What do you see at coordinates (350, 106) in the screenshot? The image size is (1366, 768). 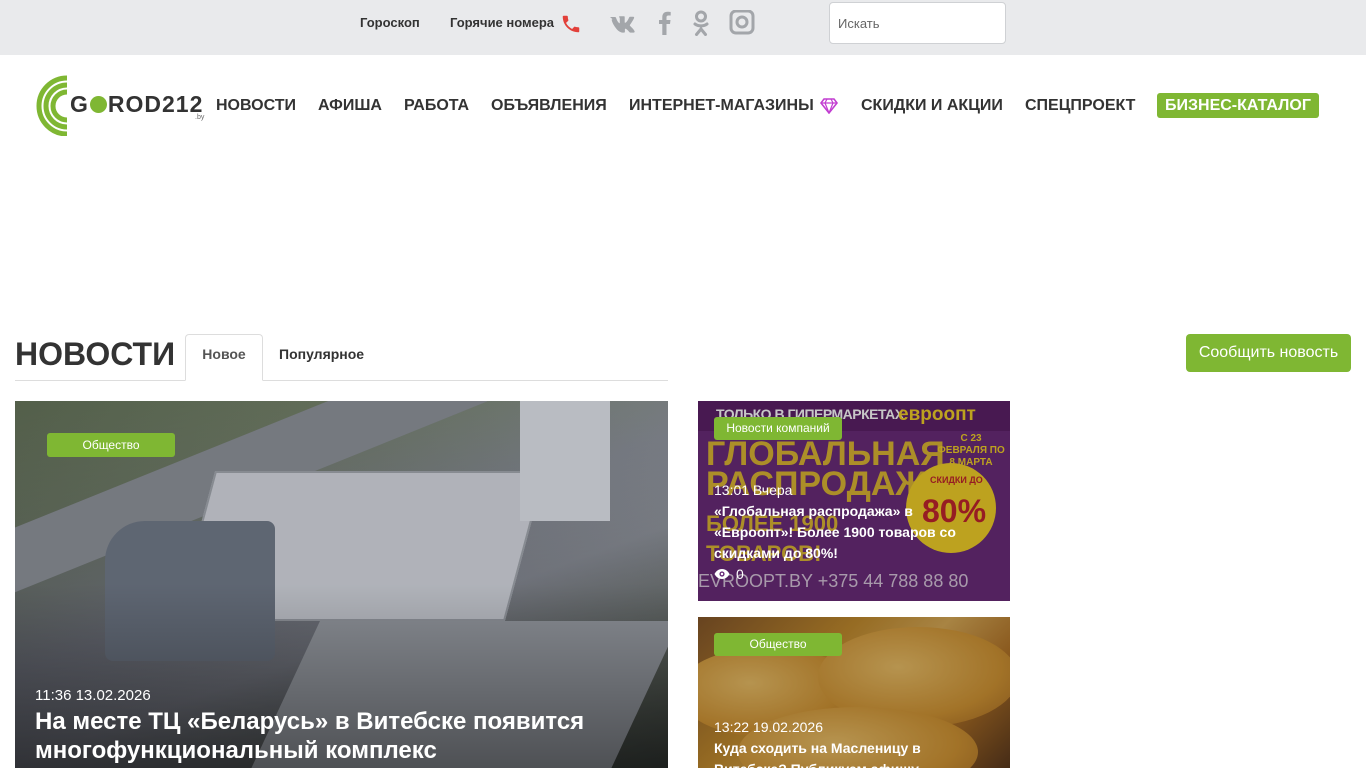 I see `nav-afisha: АФИША` at bounding box center [350, 106].